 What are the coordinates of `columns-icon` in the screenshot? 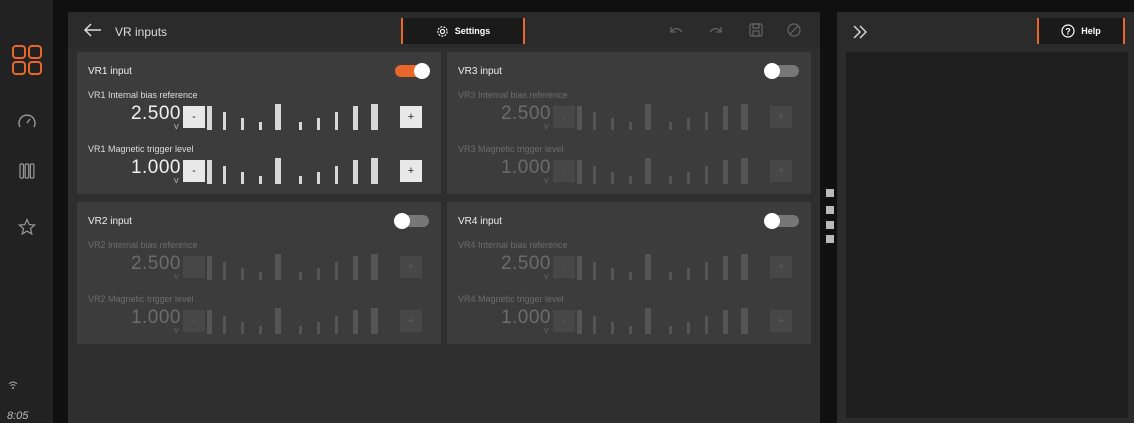 It's located at (26, 171).